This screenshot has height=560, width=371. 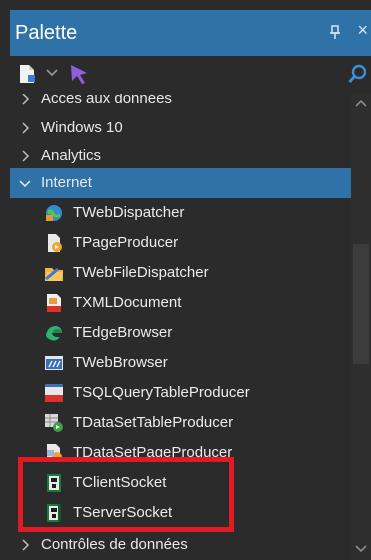 What do you see at coordinates (180, 104) in the screenshot?
I see `category-acces-aux-donnees: Accès aux données` at bounding box center [180, 104].